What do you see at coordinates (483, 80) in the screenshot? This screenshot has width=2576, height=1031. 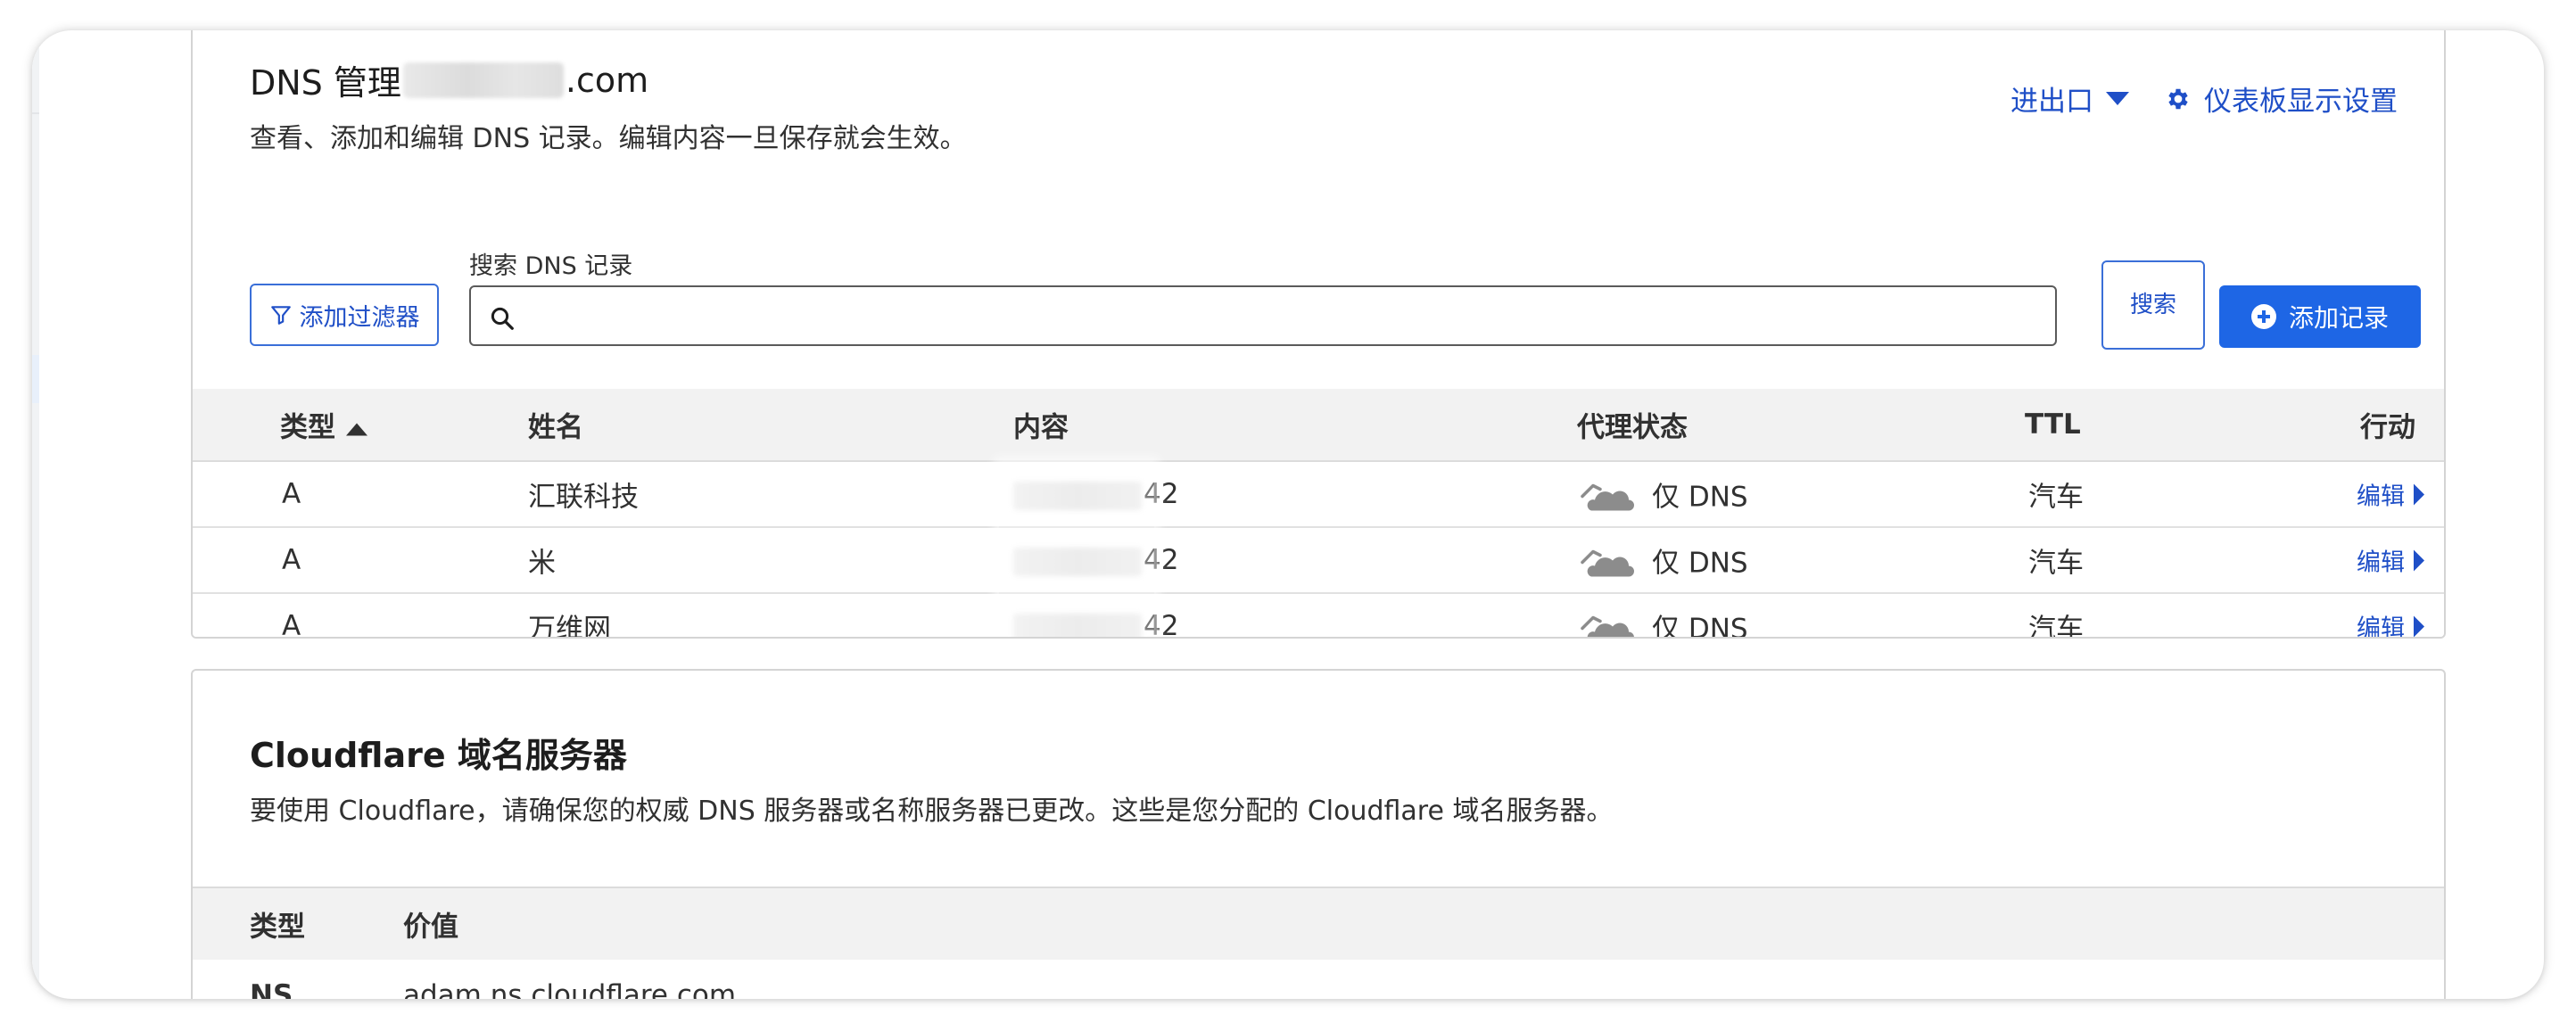 I see `redacted-domain` at bounding box center [483, 80].